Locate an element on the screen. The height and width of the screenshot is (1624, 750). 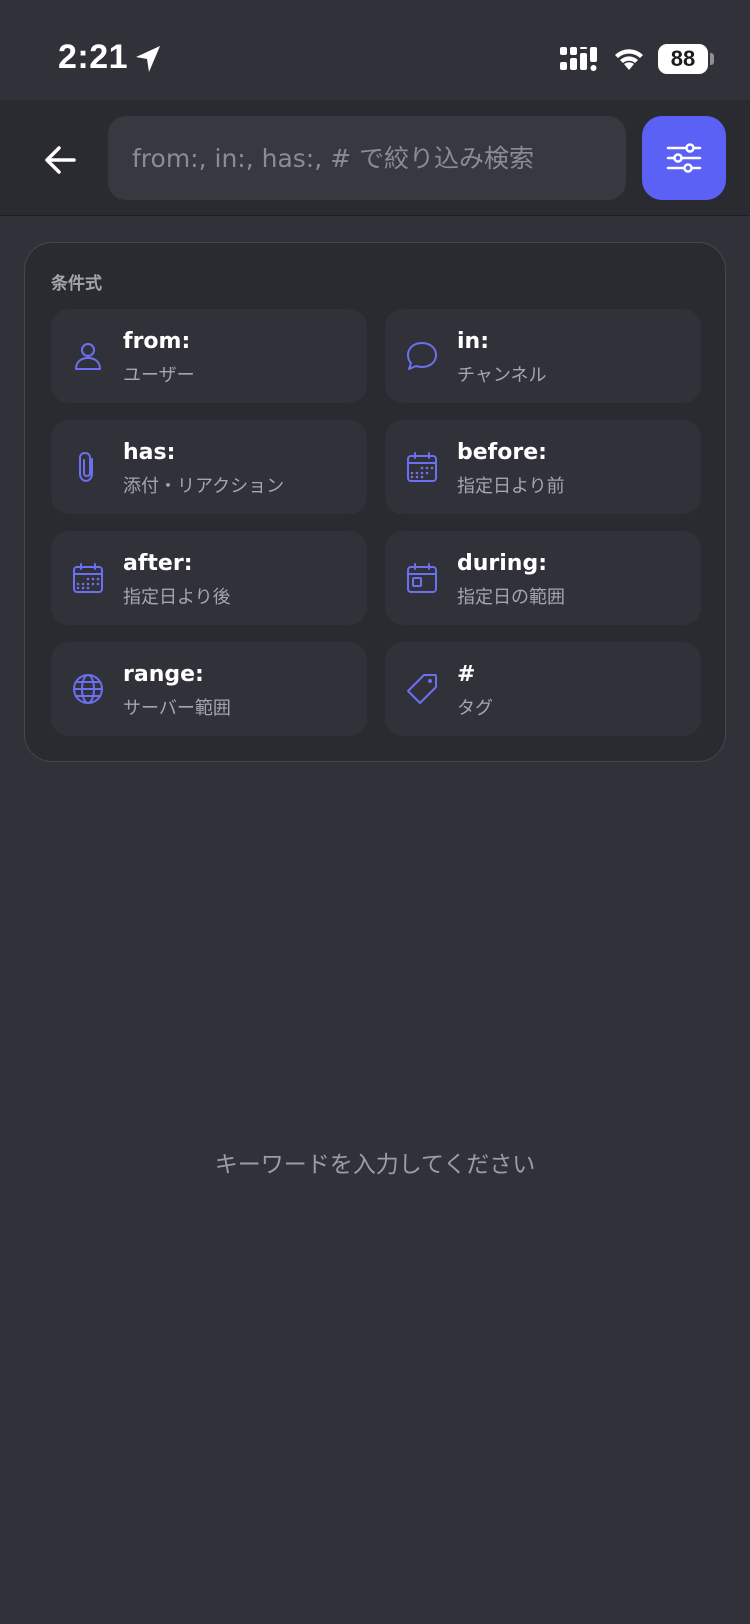
globe-icon is located at coordinates (88, 689).